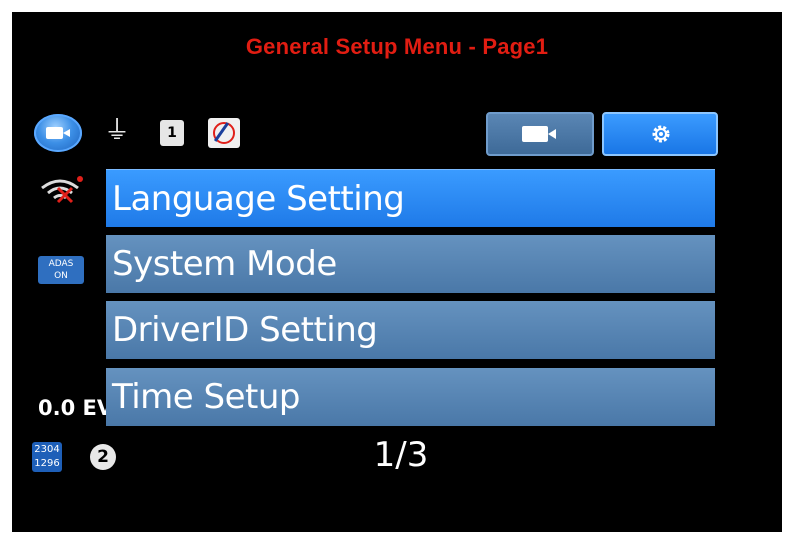  What do you see at coordinates (401, 455) in the screenshot?
I see `page-indicator: 1/3` at bounding box center [401, 455].